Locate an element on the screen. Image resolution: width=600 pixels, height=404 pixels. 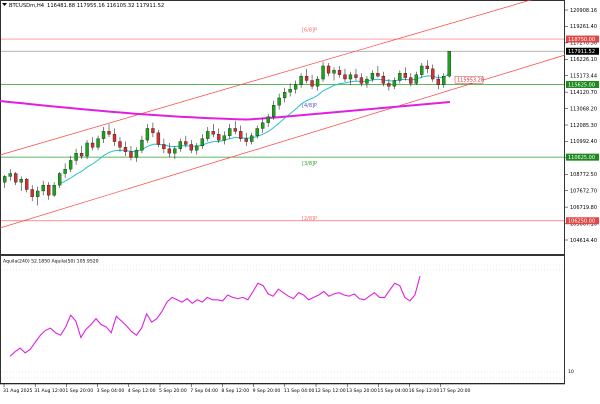
time-axis-label: 8 Sep 12:00 is located at coordinates (235, 391).